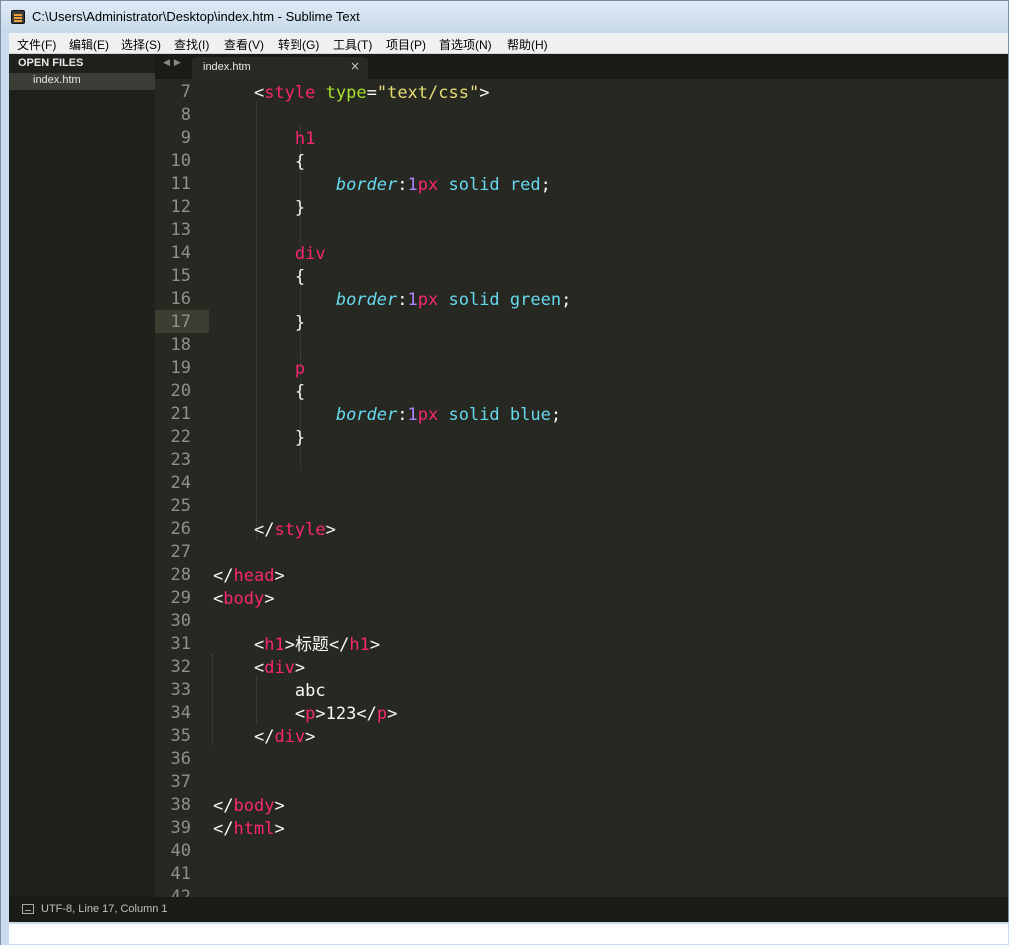 The image size is (1009, 945). I want to click on open-files-header: OPEN FILES, so click(51, 63).